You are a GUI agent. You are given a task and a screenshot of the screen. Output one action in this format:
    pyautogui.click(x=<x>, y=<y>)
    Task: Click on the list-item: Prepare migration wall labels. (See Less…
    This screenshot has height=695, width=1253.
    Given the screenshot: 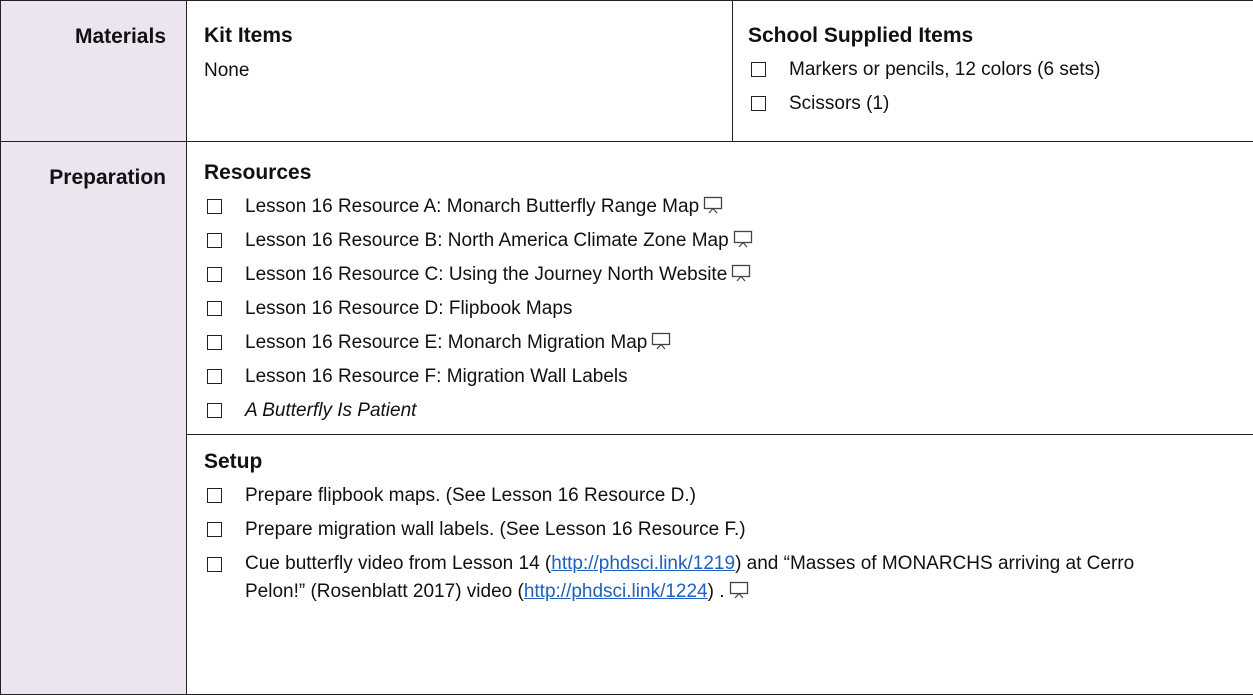 What is the action you would take?
    pyautogui.click(x=719, y=530)
    